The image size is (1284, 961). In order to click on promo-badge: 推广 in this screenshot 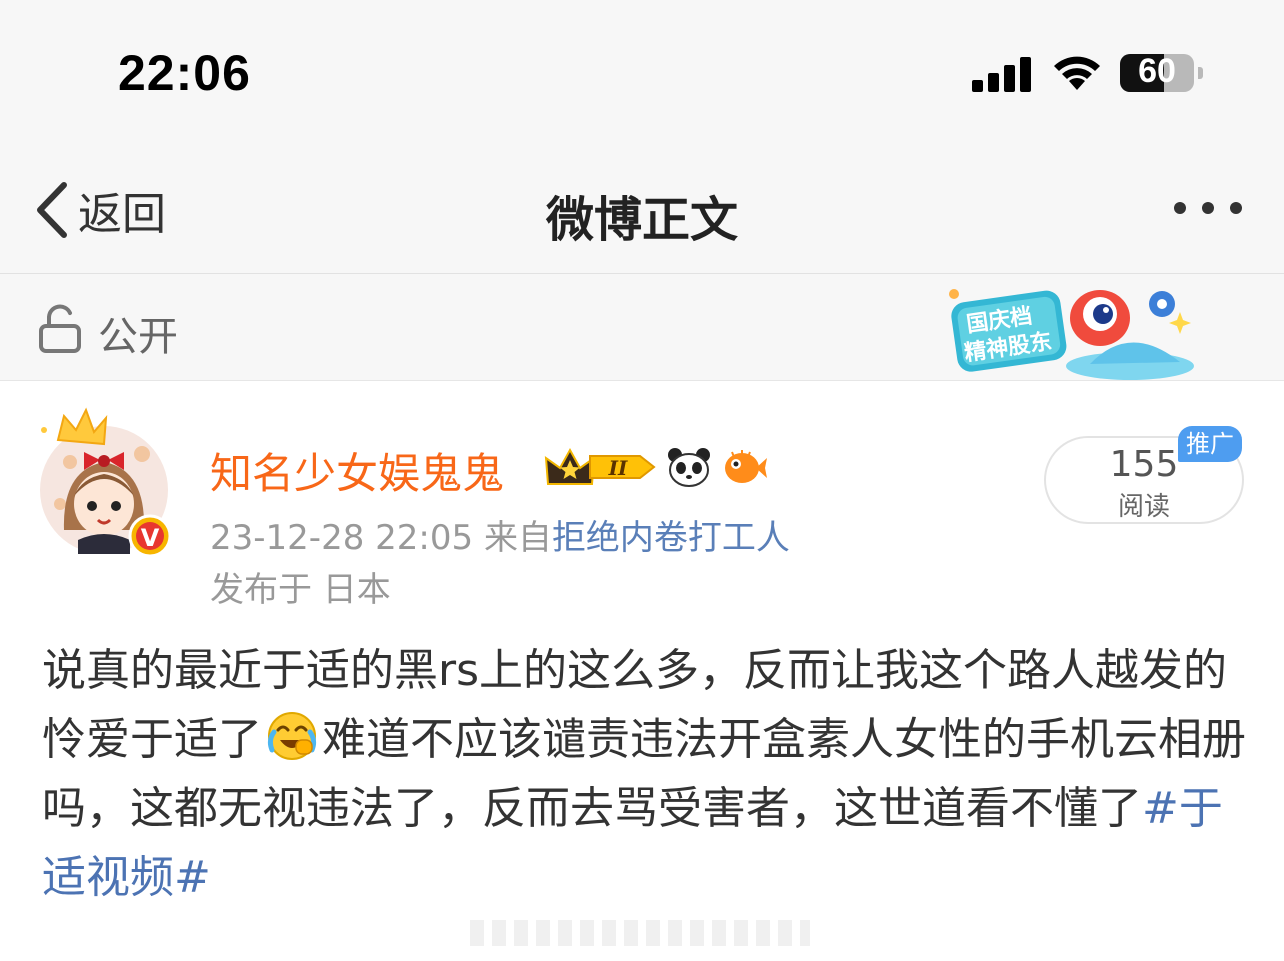, I will do `click(1210, 444)`.